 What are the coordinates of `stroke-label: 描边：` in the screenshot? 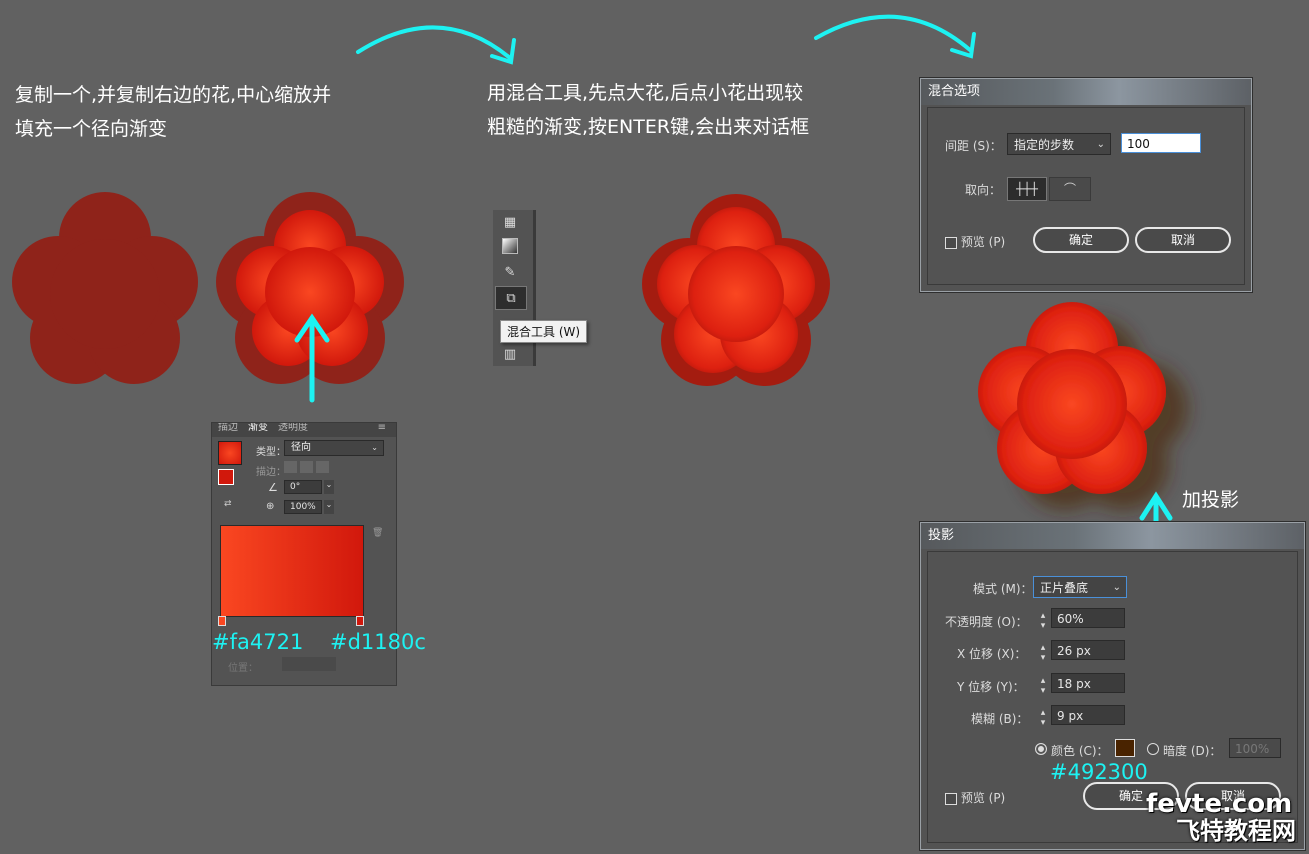 It's located at (271, 472).